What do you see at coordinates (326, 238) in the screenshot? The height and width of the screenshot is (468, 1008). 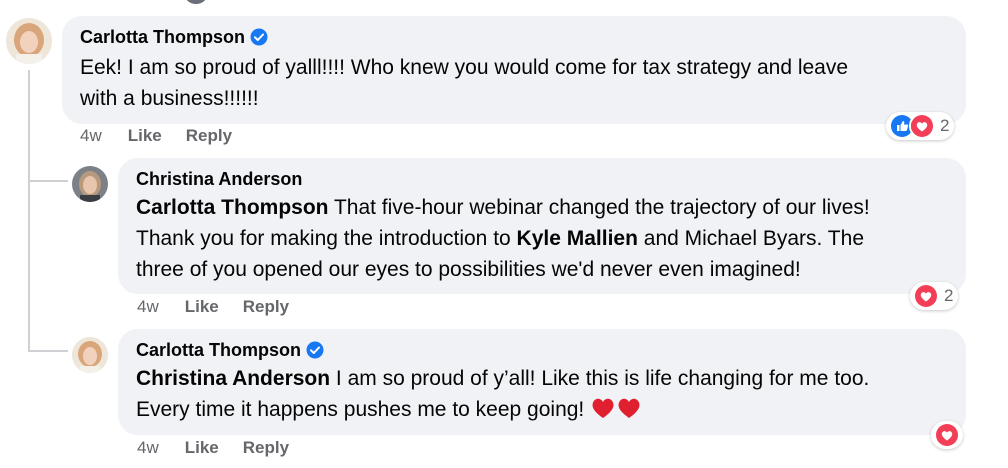 I see `comment-text-segment: Thank you for making the introduction to` at bounding box center [326, 238].